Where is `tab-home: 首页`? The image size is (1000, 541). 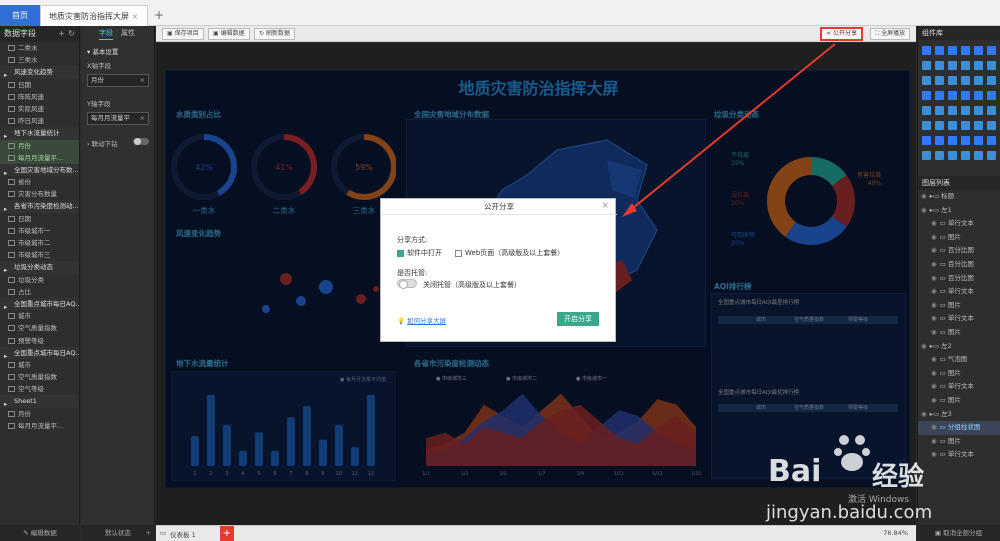
tab-home: 首页 is located at coordinates (20, 15).